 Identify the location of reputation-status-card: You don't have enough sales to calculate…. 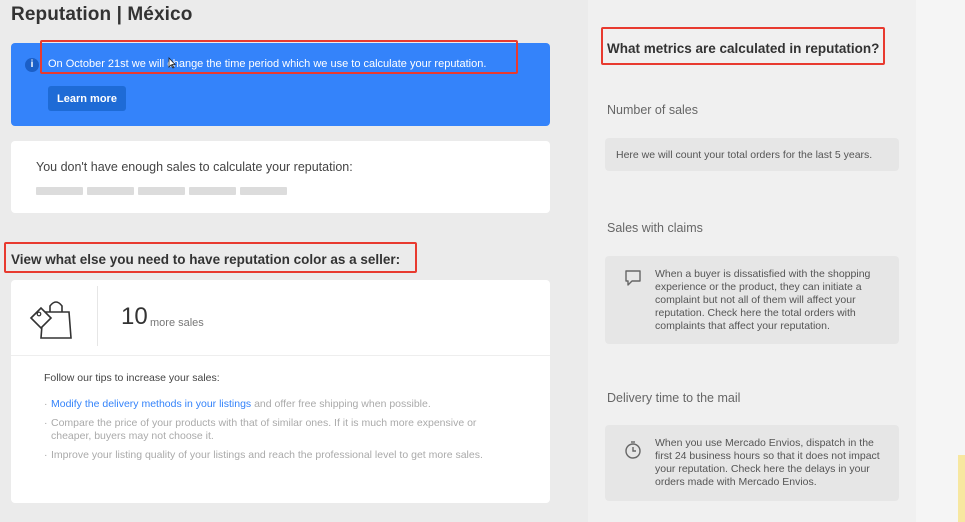
(280, 177).